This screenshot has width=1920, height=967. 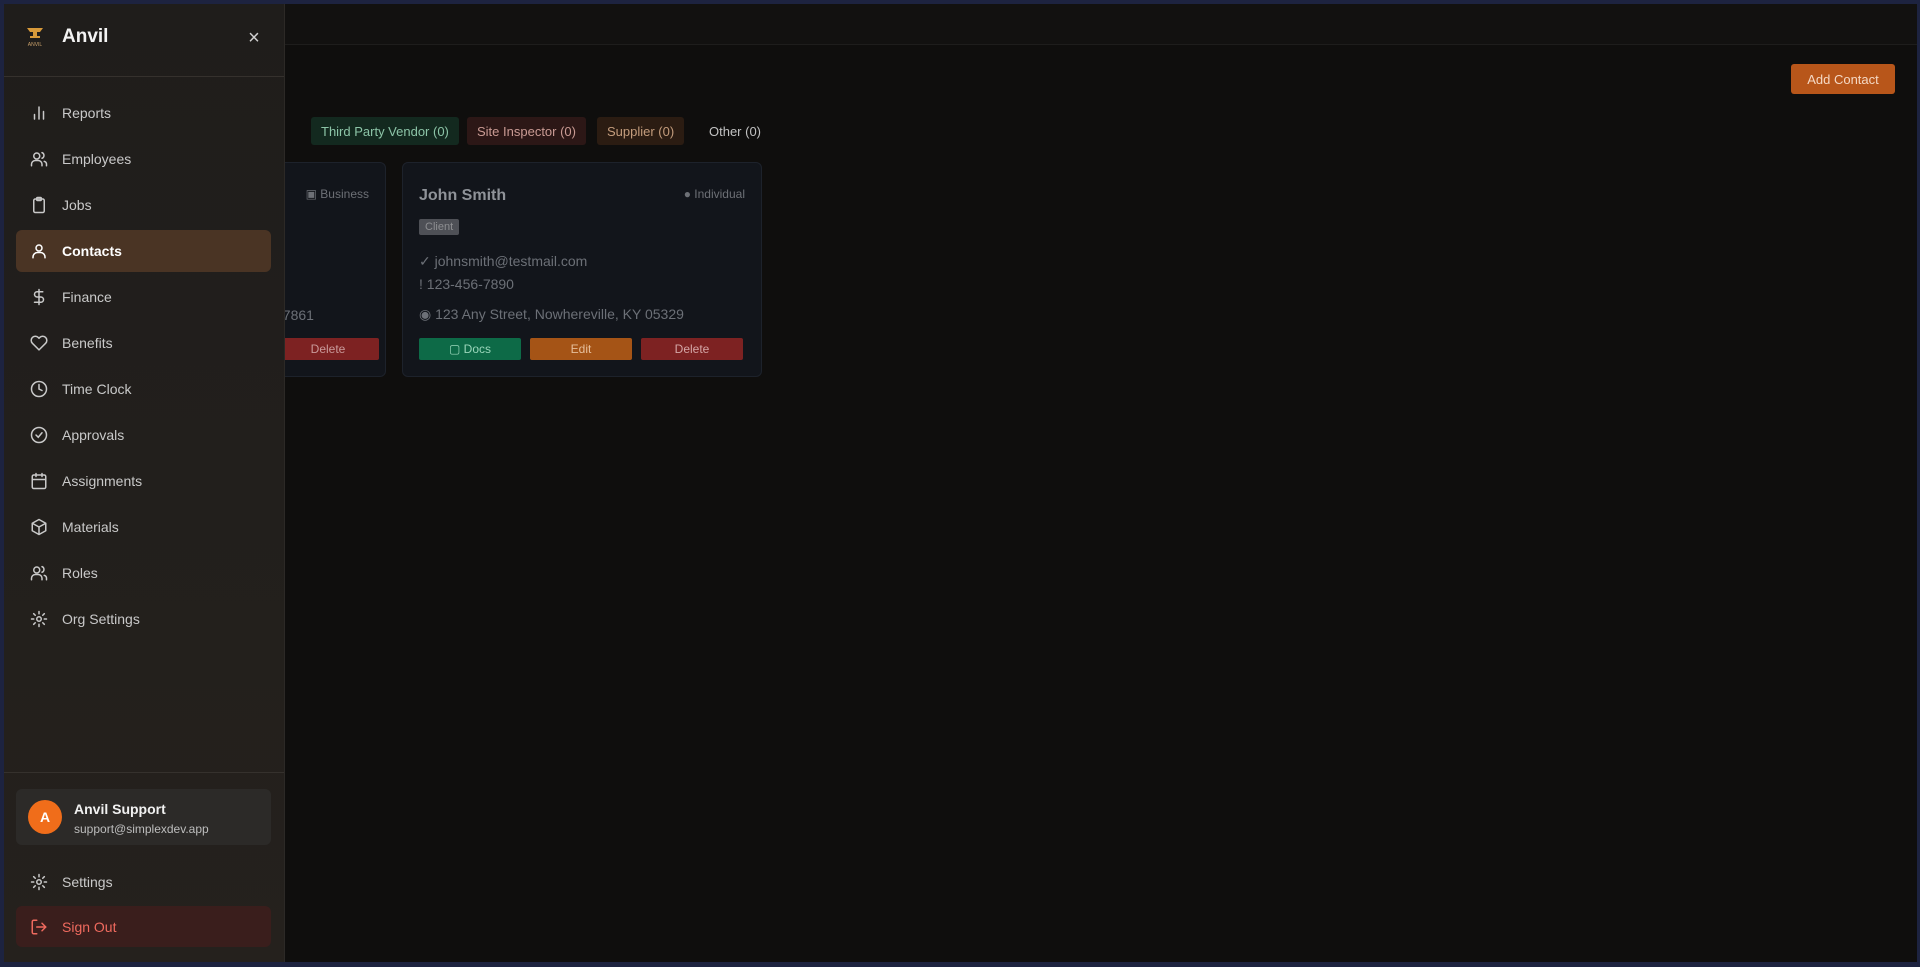 I want to click on brand: ANVIL Anvil, so click(x=66, y=37).